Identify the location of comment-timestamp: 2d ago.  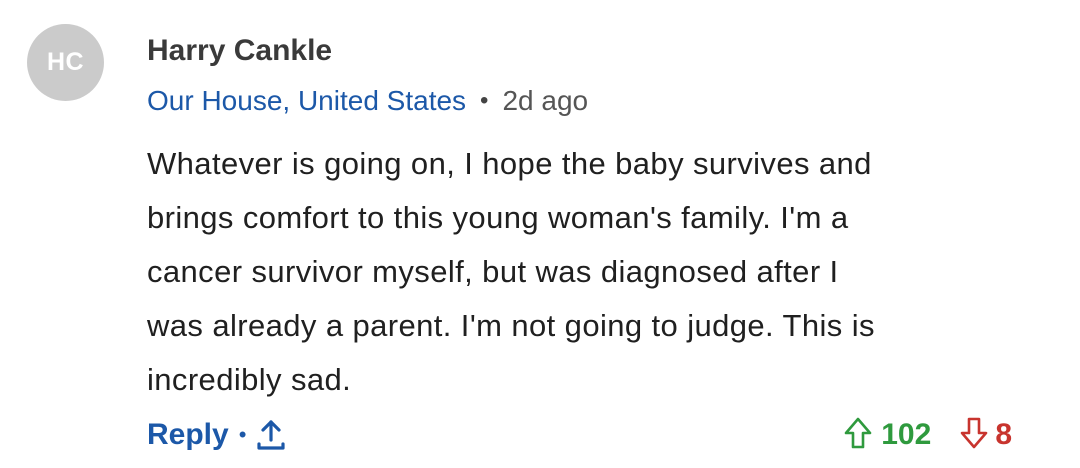
(545, 100).